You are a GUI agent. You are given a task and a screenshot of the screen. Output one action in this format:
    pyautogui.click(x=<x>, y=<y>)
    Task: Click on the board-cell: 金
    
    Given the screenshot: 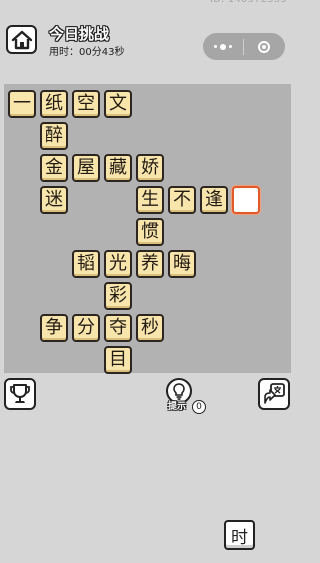 What is the action you would take?
    pyautogui.click(x=54, y=168)
    